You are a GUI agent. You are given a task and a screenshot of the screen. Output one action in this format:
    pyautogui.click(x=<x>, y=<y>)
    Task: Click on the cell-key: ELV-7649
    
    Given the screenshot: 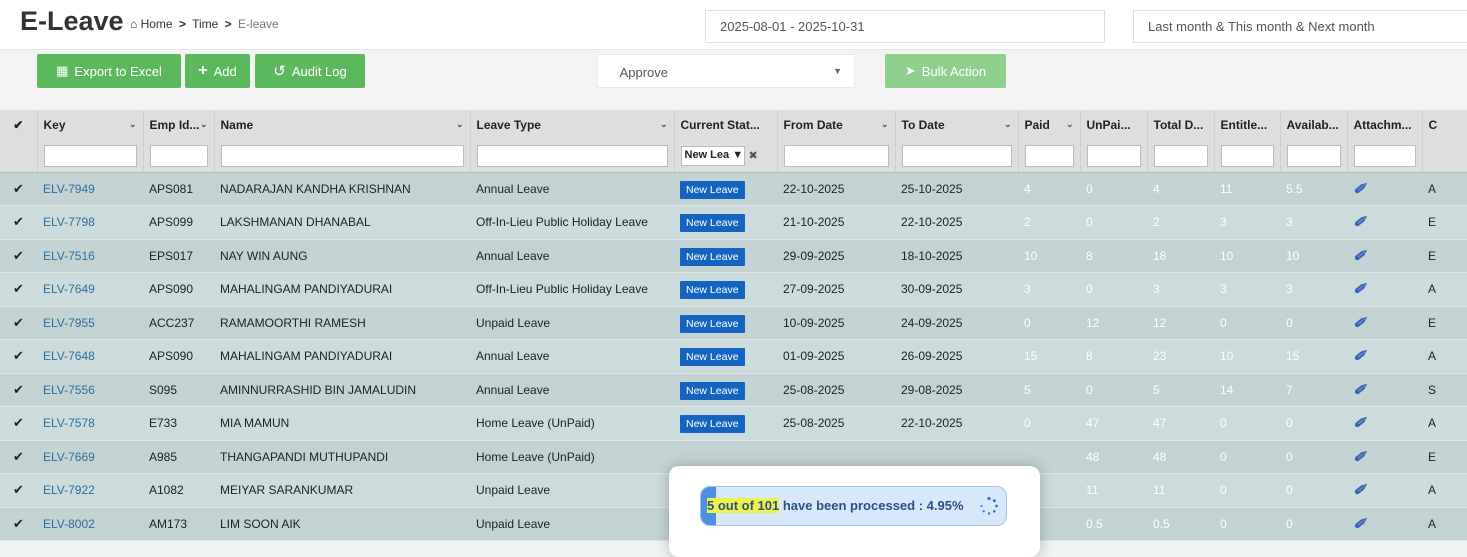 What is the action you would take?
    pyautogui.click(x=90, y=289)
    